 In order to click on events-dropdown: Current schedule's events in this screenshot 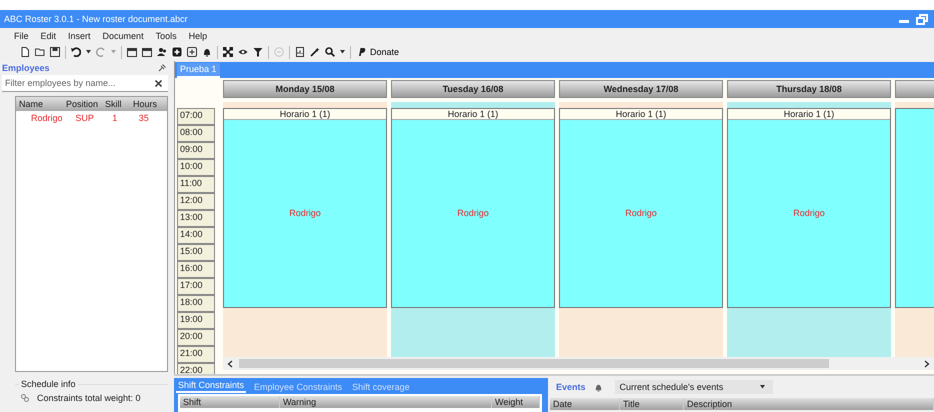, I will do `click(693, 387)`.